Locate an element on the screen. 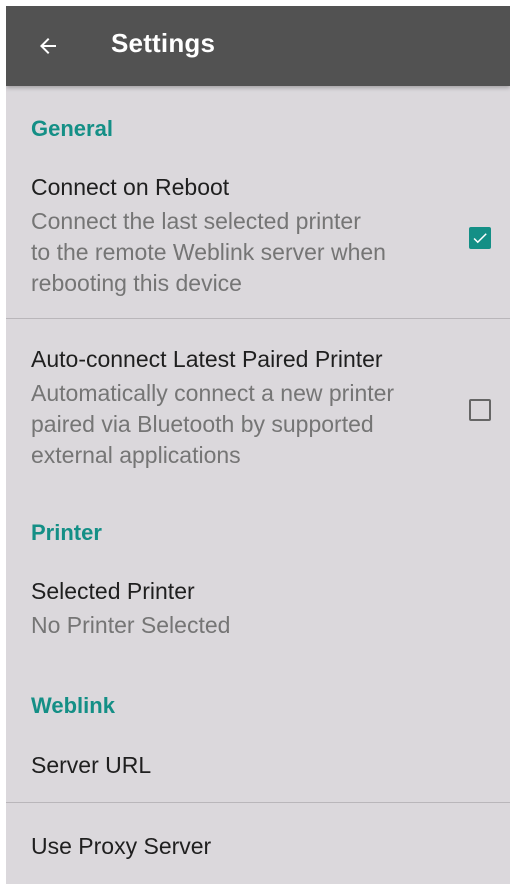 Image resolution: width=516 pixels, height=884 pixels. section-header-general: General is located at coordinates (72, 128).